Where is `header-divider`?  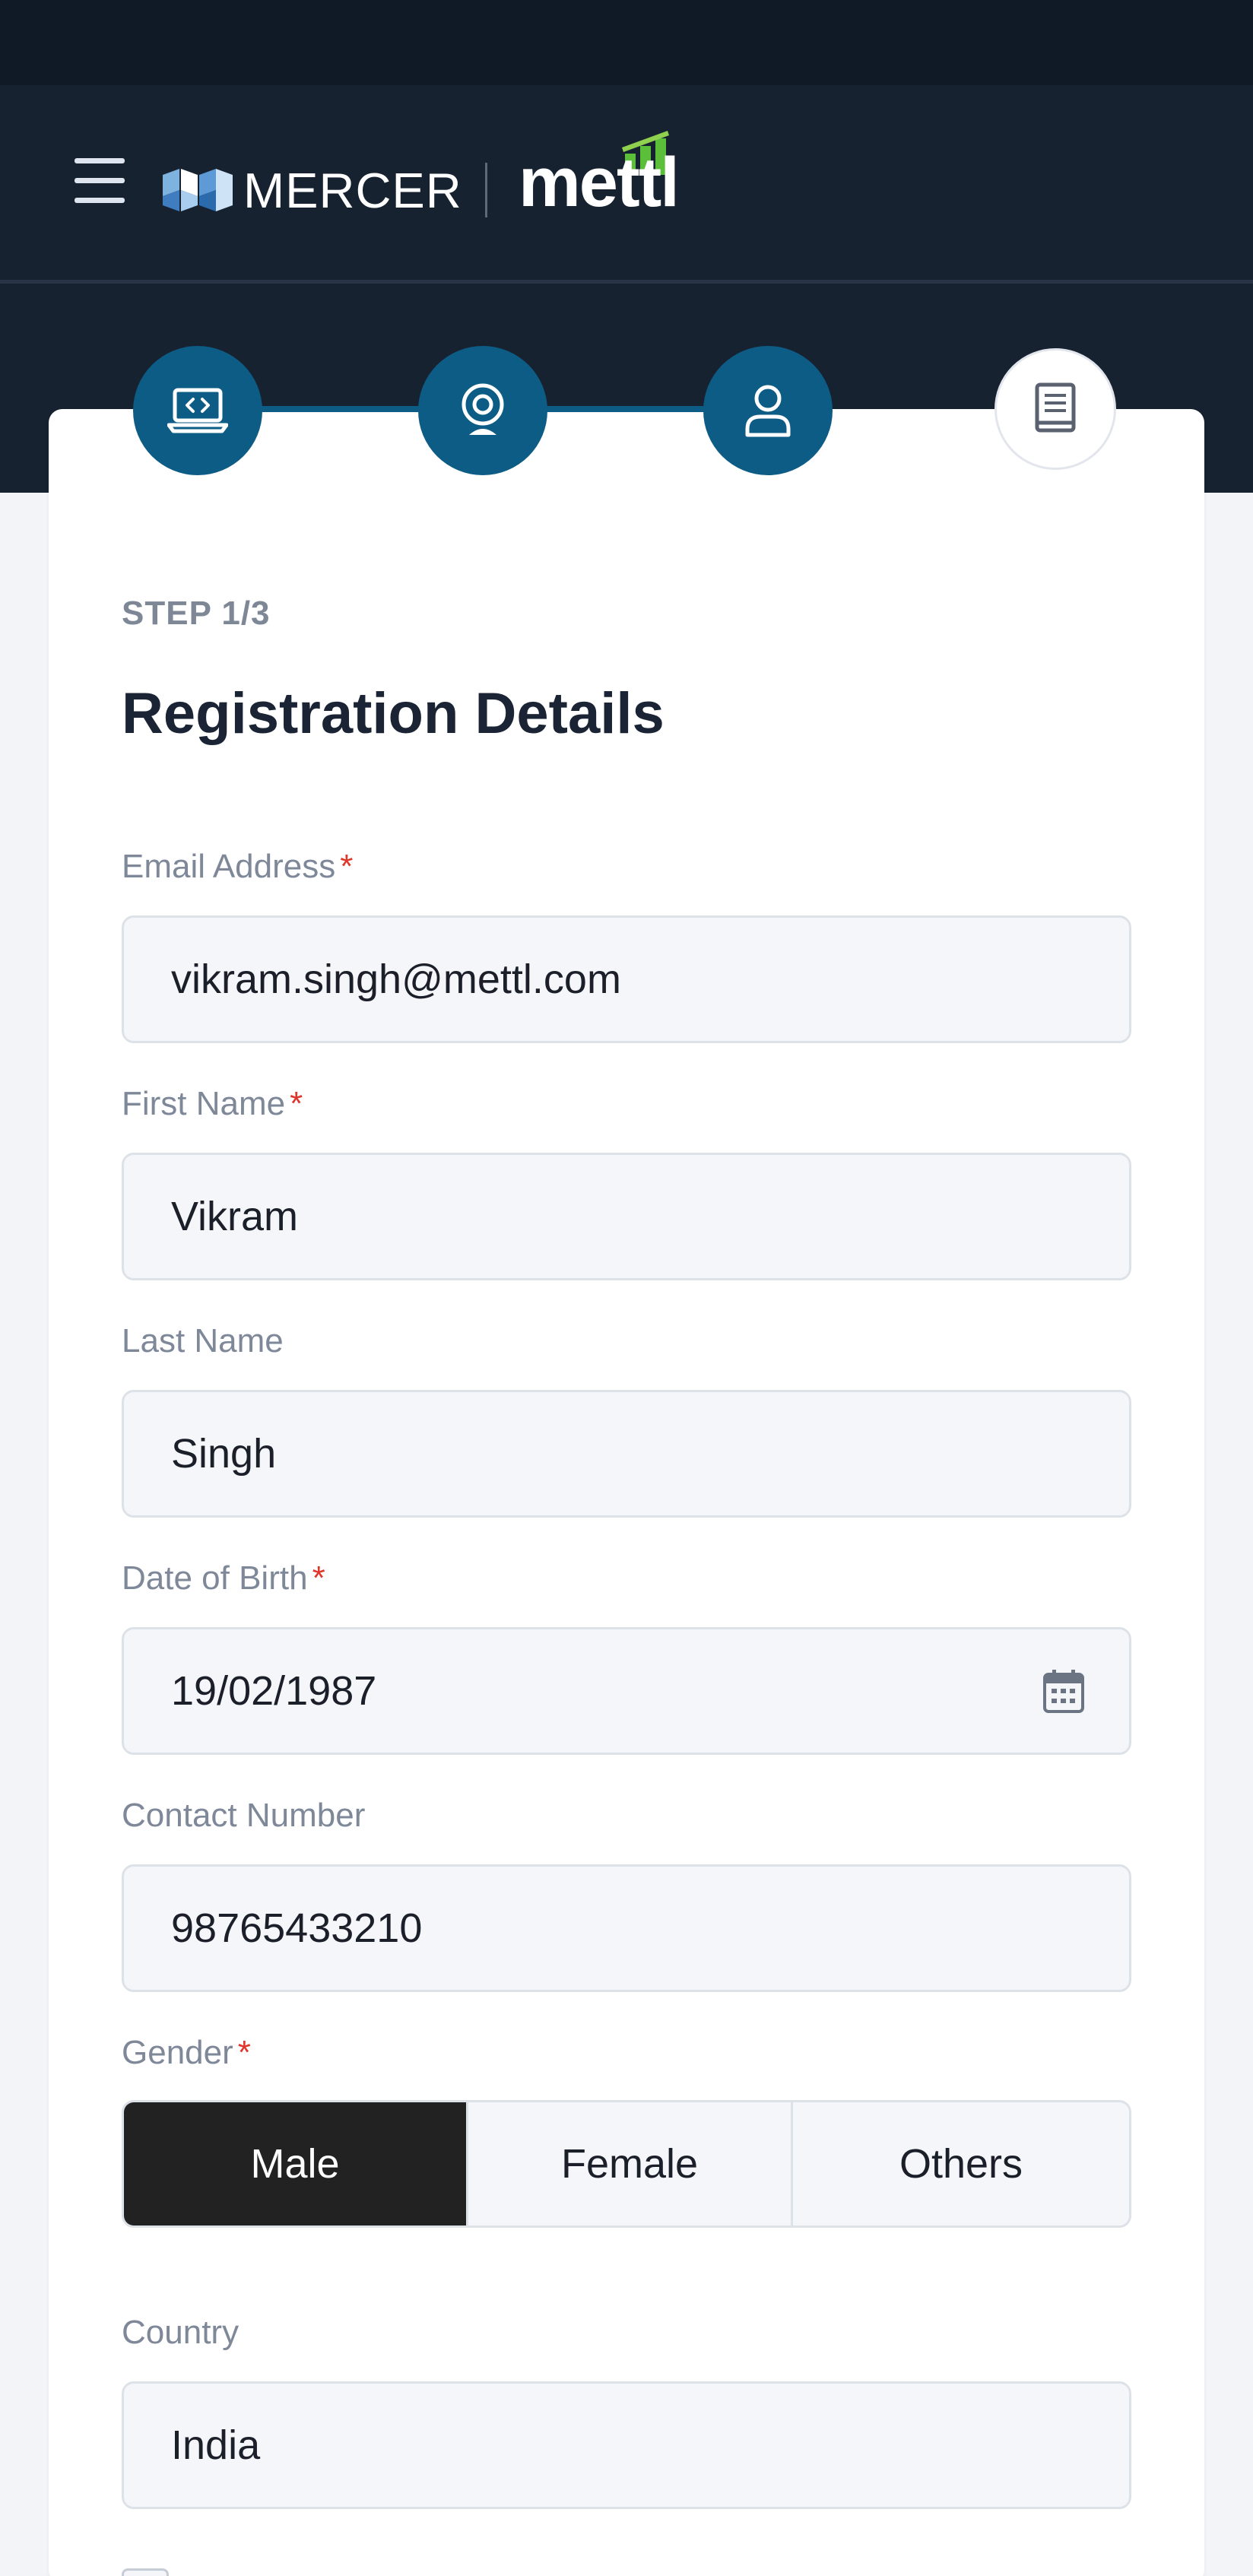
header-divider is located at coordinates (626, 282).